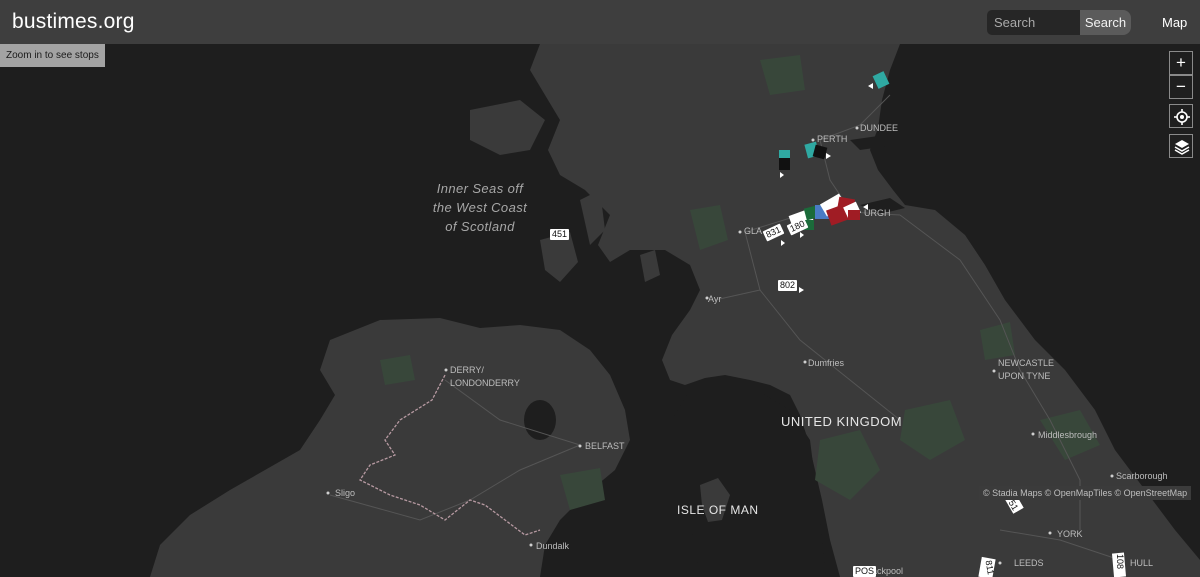 This screenshot has height=577, width=1200. Describe the element at coordinates (1142, 476) in the screenshot. I see `place-scarborough: Scarborough` at that location.